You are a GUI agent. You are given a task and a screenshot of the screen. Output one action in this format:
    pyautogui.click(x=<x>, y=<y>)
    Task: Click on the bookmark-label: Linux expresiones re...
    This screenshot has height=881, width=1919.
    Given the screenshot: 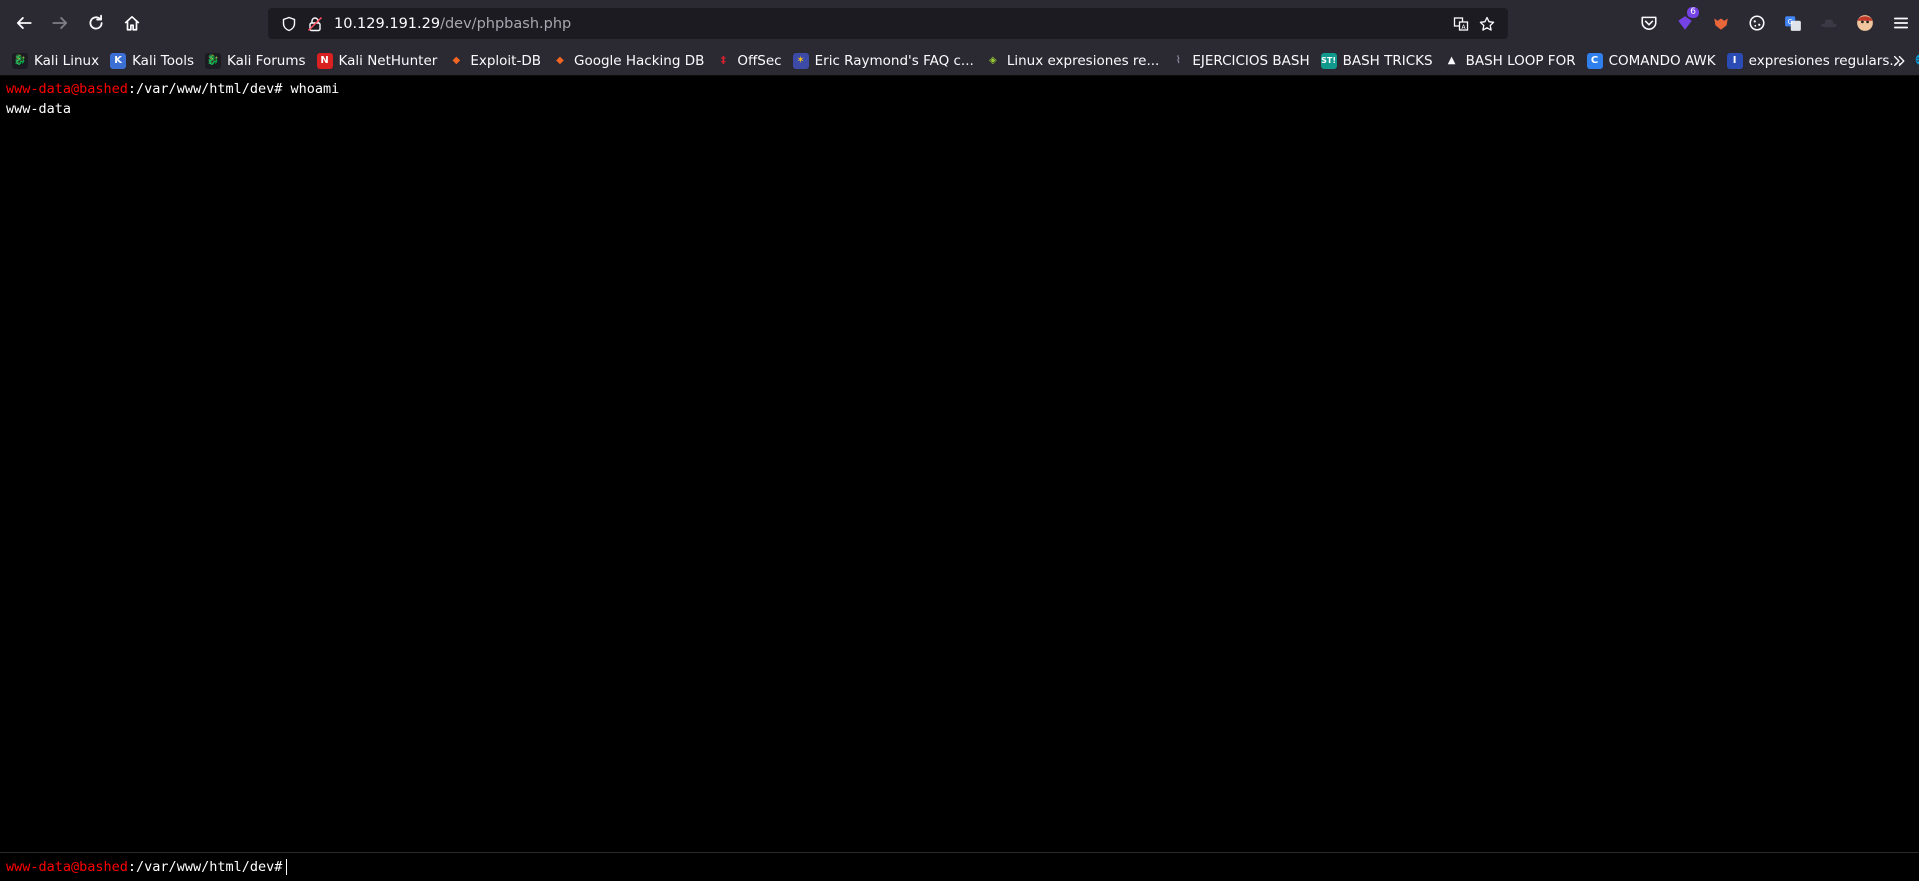 What is the action you would take?
    pyautogui.click(x=1083, y=60)
    